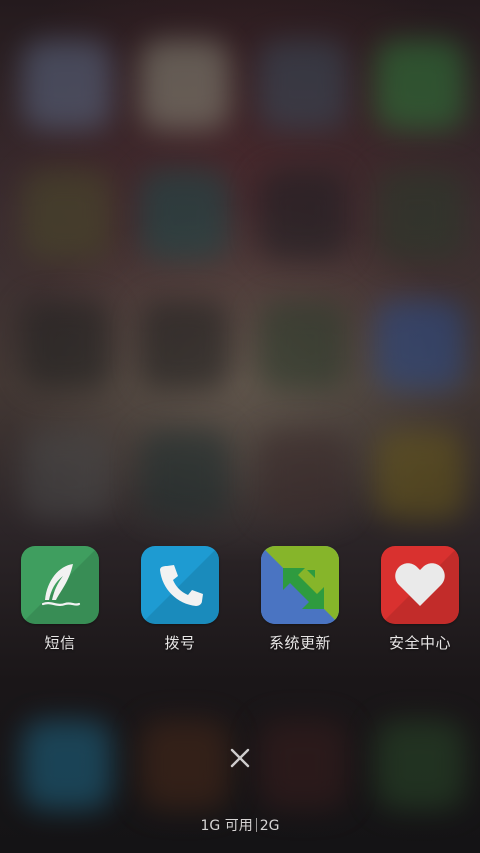 This screenshot has height=853, width=480. I want to click on app-security-center: 安全中心, so click(420, 599).